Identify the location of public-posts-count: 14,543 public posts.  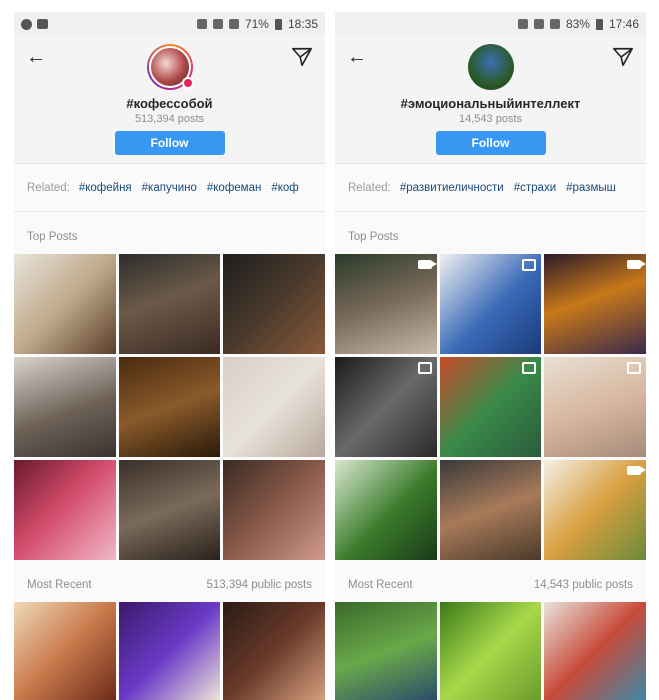
(583, 585).